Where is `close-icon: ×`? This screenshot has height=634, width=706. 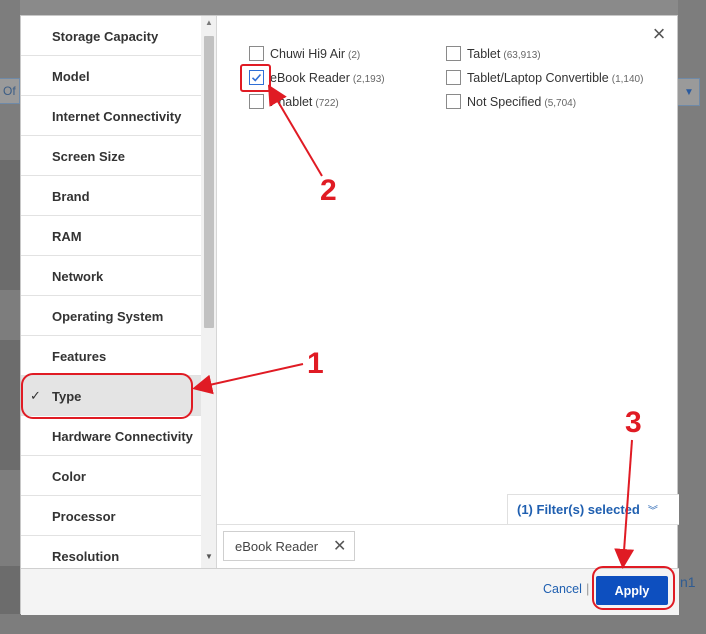
close-icon: × is located at coordinates (659, 34).